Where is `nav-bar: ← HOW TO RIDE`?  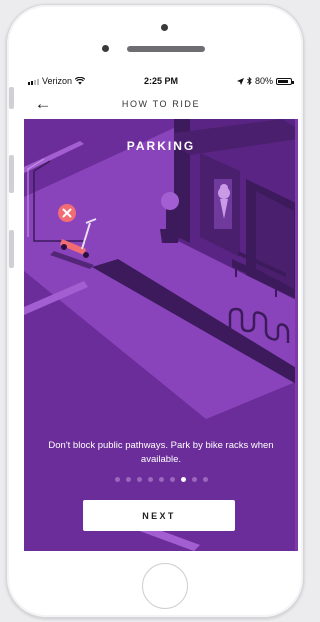
nav-bar: ← HOW TO RIDE is located at coordinates (161, 105).